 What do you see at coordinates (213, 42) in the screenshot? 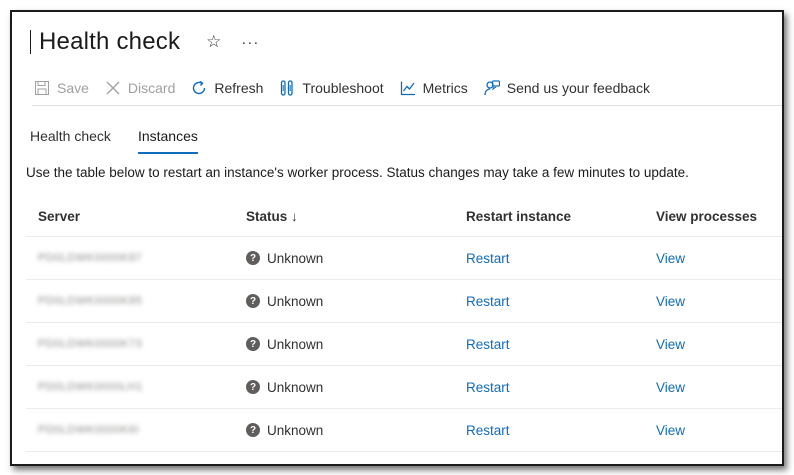
I see `star-icon: ☆` at bounding box center [213, 42].